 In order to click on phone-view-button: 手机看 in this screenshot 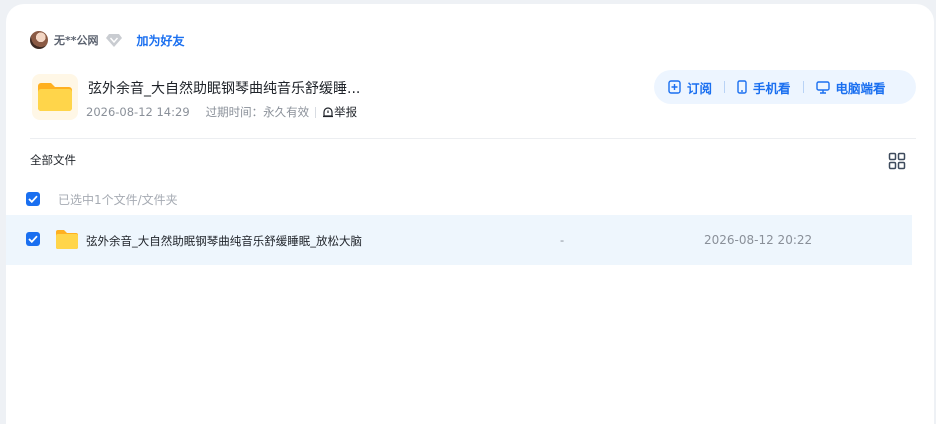, I will do `click(764, 87)`.